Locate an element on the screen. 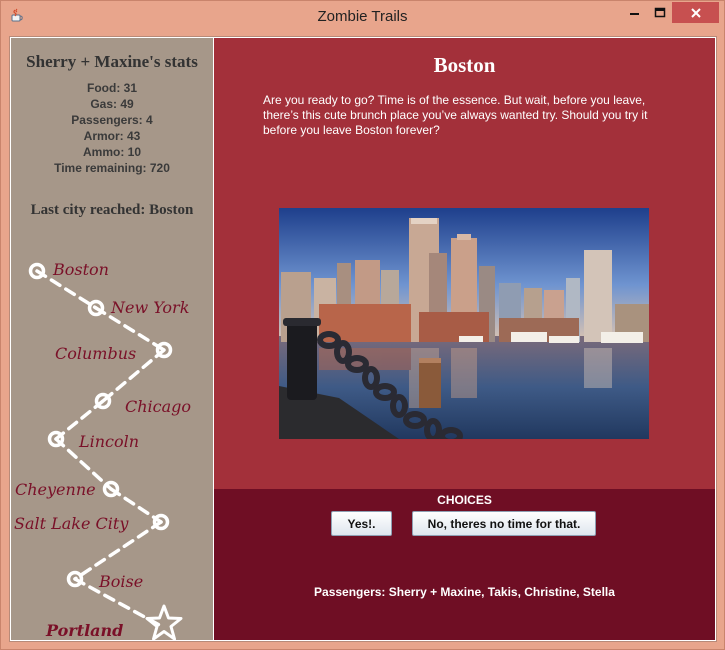 This screenshot has height=650, width=725. stat-food: Food: 31 is located at coordinates (112, 88).